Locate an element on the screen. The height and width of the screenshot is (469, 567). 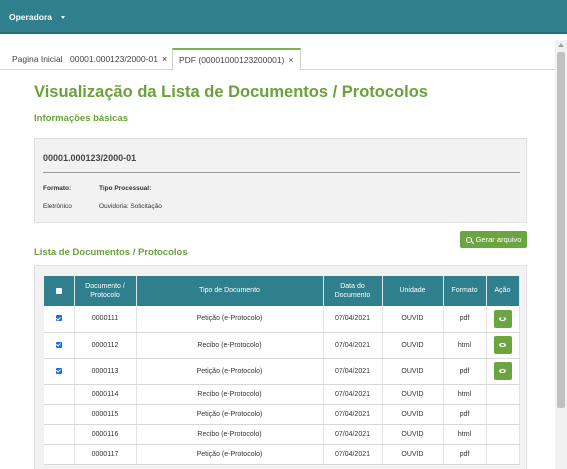
column-header-document-line1: Documento / is located at coordinates (105, 286).